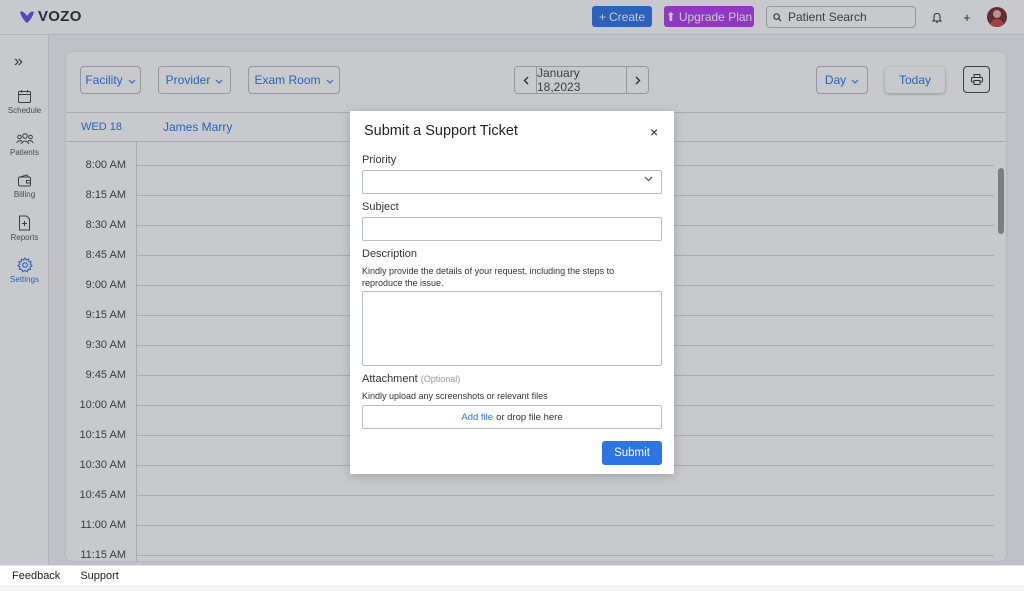  Describe the element at coordinates (512, 575) in the screenshot. I see `footer: Feedback Support` at that location.